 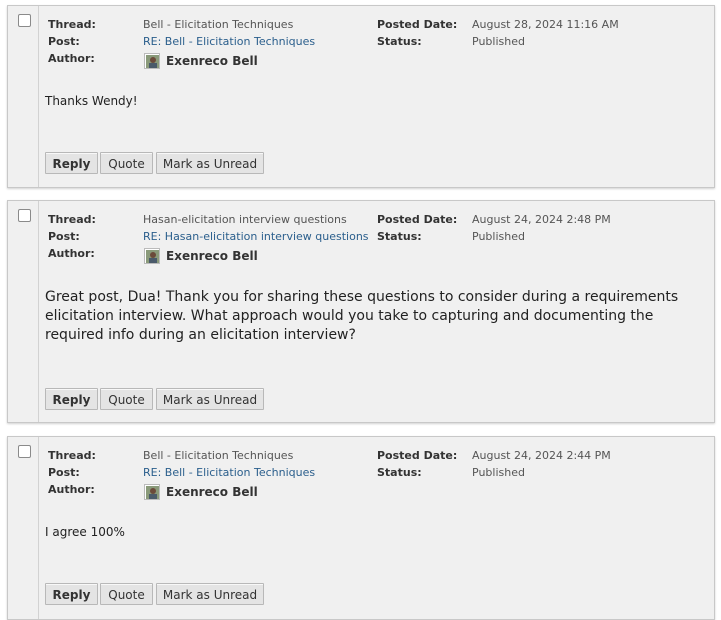 What do you see at coordinates (85, 532) in the screenshot?
I see `post-body: I agree 100%` at bounding box center [85, 532].